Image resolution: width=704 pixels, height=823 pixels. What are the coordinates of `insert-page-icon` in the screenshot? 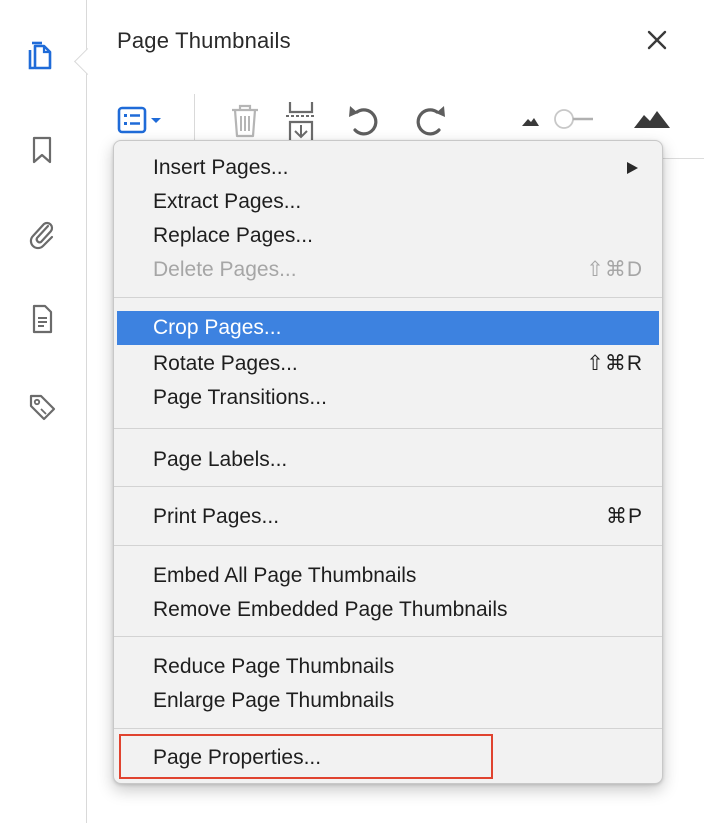 It's located at (301, 121).